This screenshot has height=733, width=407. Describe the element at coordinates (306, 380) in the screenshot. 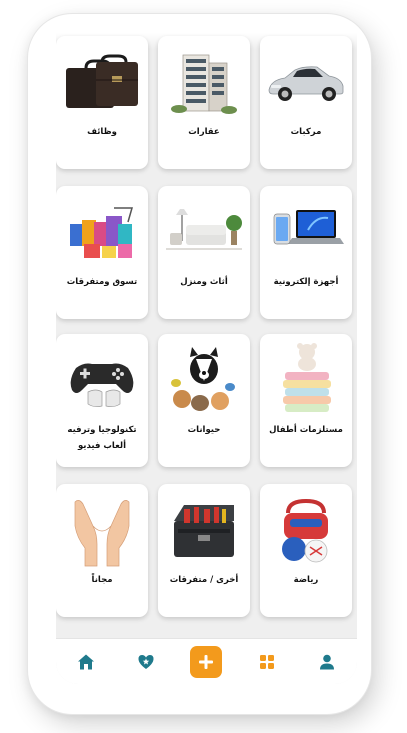

I see `baby-items-image` at that location.